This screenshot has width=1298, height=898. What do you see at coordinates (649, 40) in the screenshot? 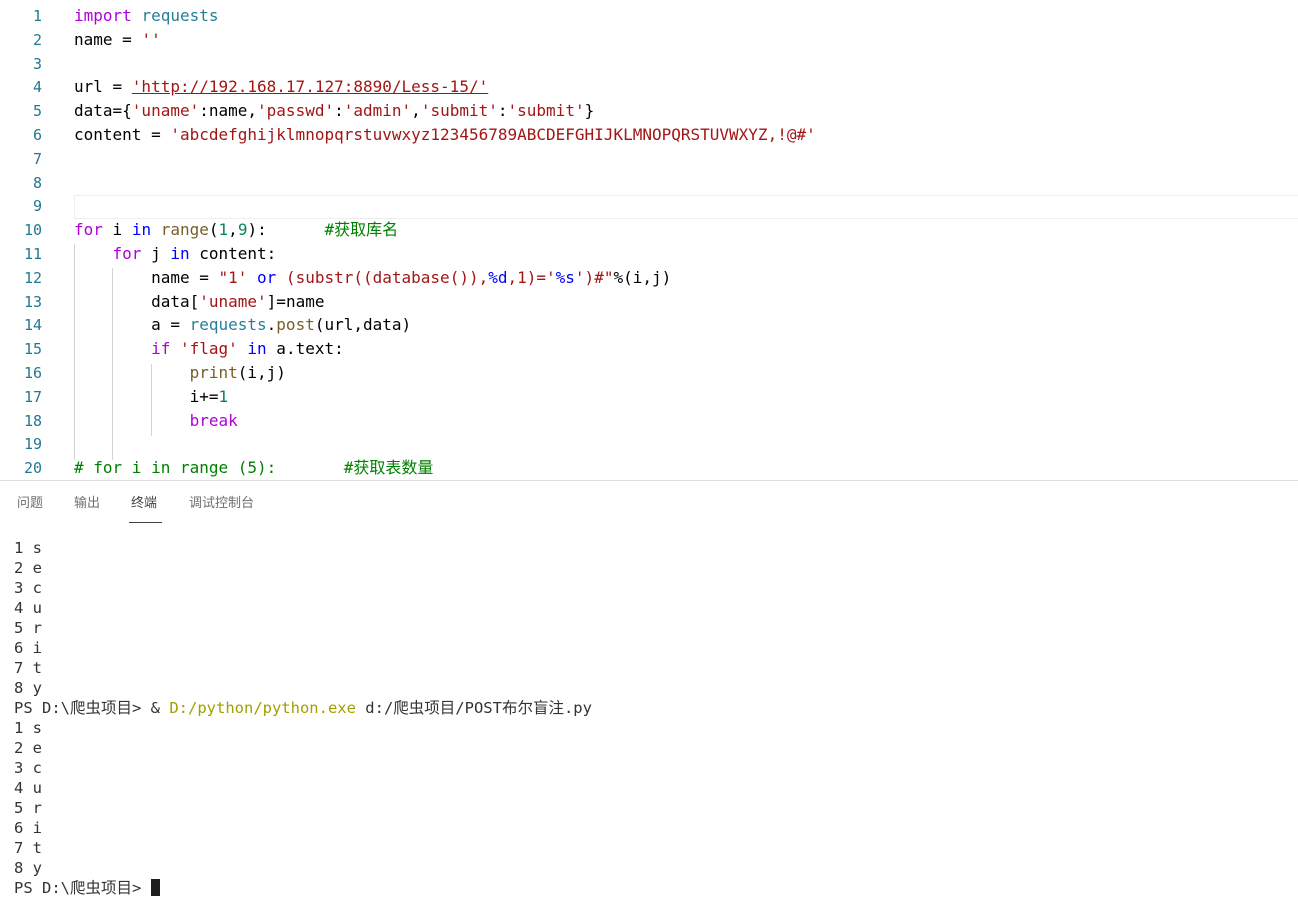
I see `code-line: 2 name = ''` at bounding box center [649, 40].